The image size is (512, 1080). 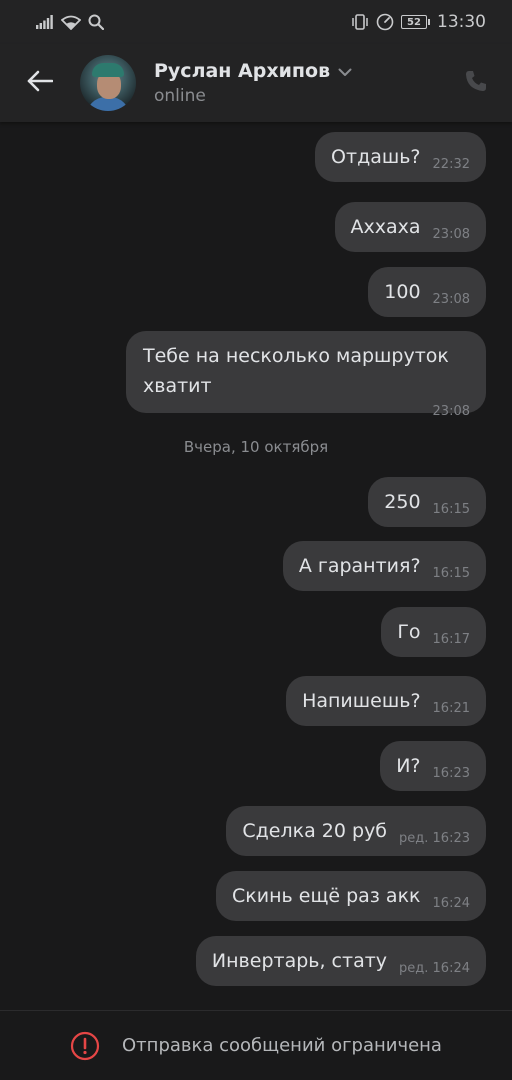 I want to click on message-bubble: Отдашь? 22:32, so click(x=400, y=157).